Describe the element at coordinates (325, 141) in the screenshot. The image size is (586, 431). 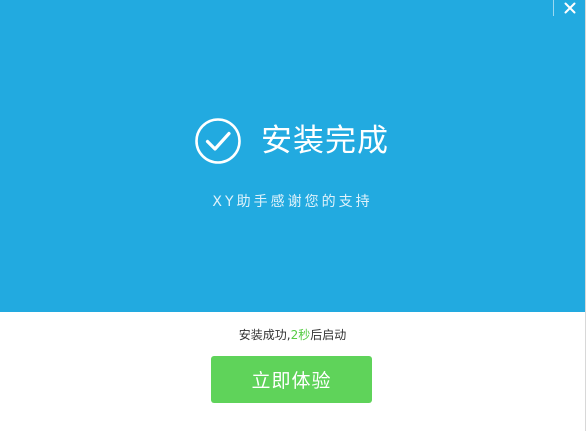
I see `page-title: 安装完成` at that location.